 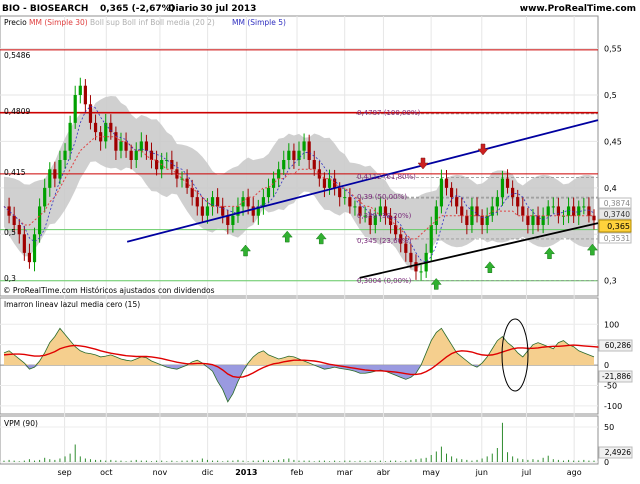 I want to click on x-tick-label: oct, so click(x=106, y=472).